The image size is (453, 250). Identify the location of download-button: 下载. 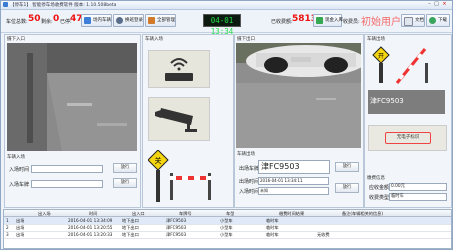
(438, 20).